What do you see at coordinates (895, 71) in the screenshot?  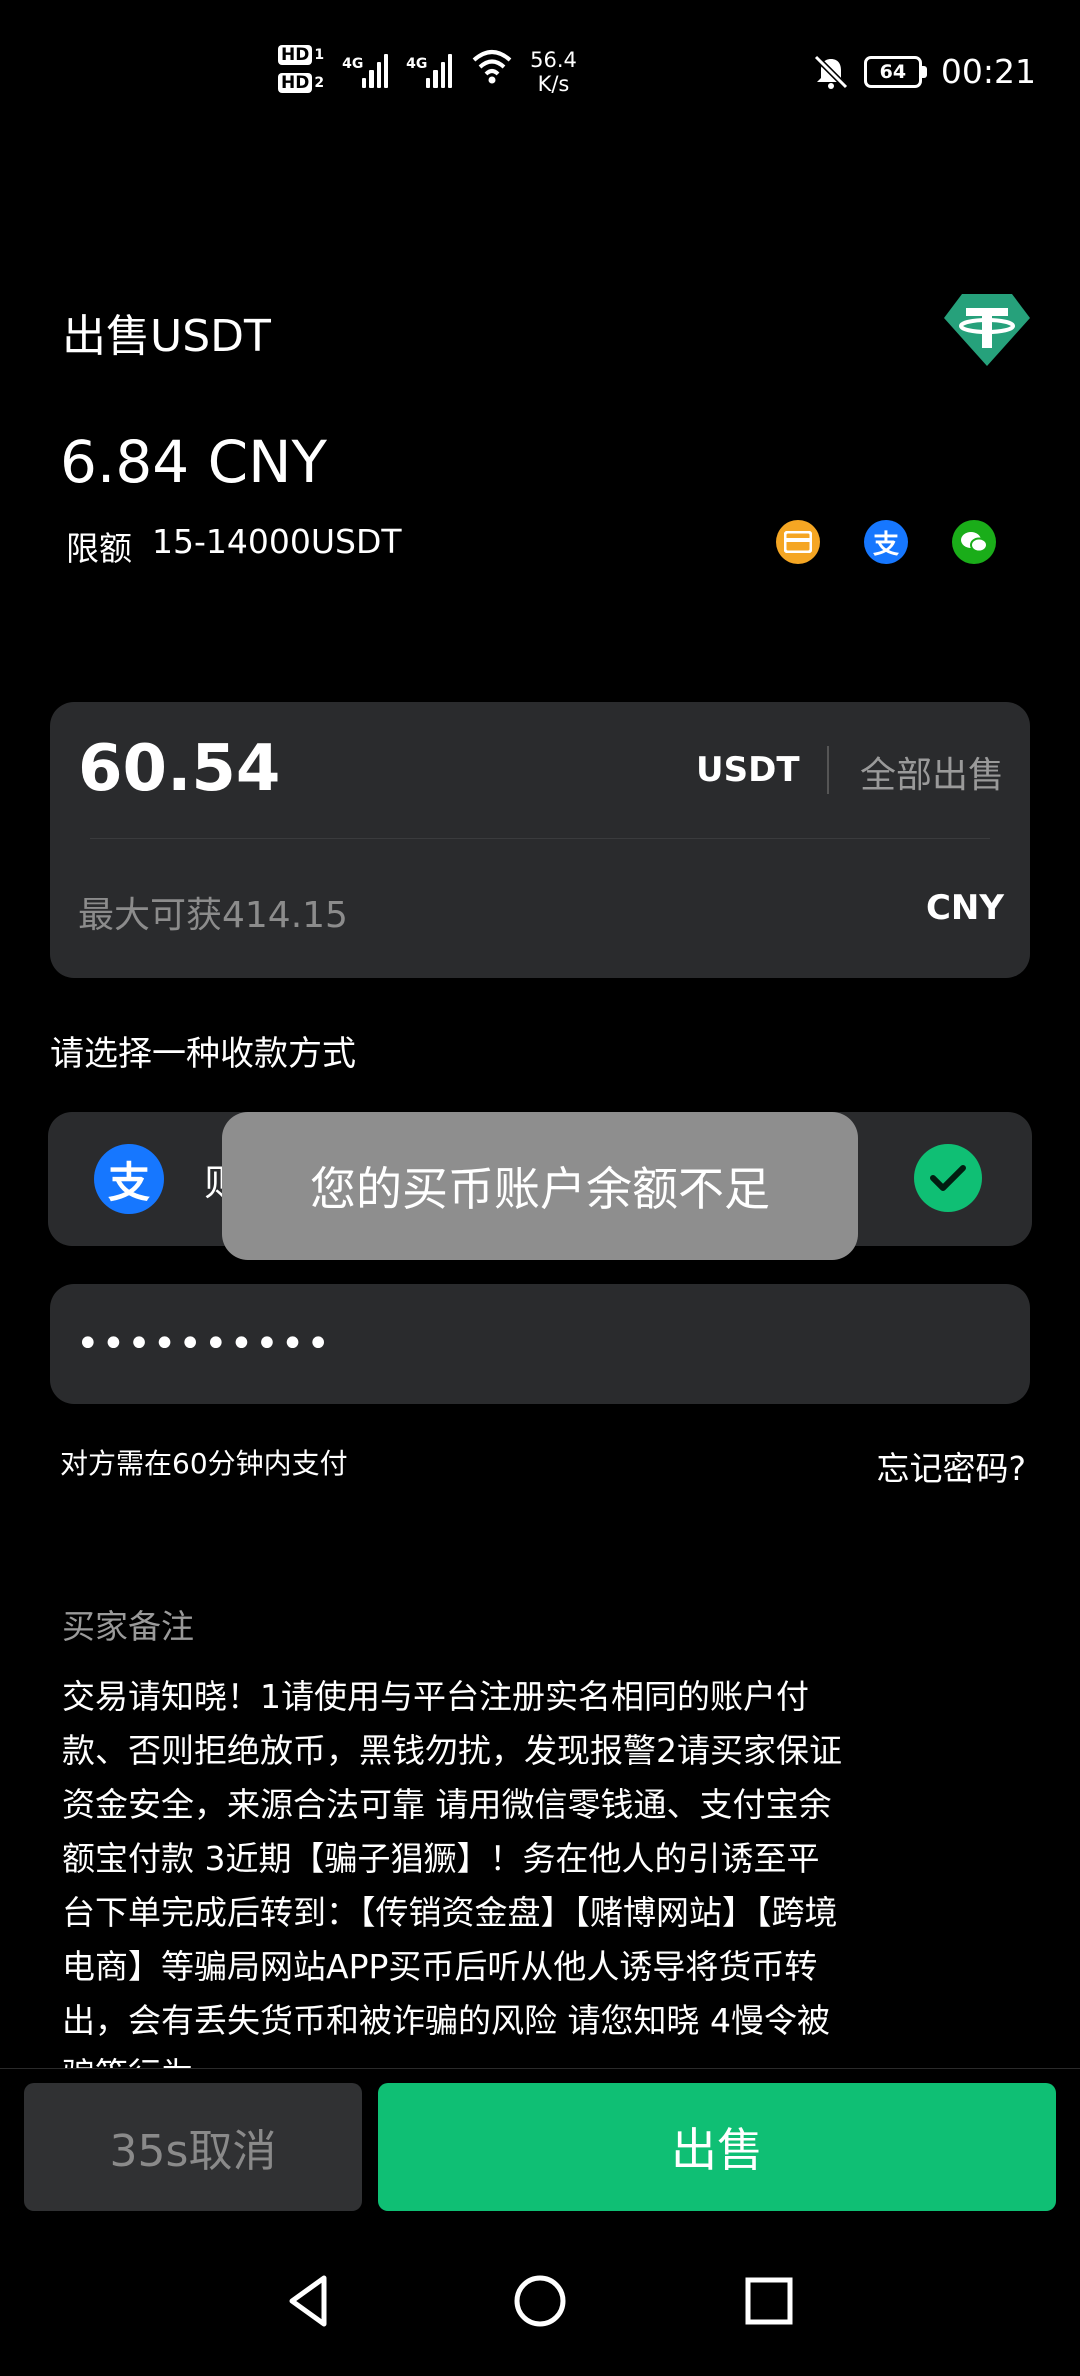 I see `battery-icon: 64` at bounding box center [895, 71].